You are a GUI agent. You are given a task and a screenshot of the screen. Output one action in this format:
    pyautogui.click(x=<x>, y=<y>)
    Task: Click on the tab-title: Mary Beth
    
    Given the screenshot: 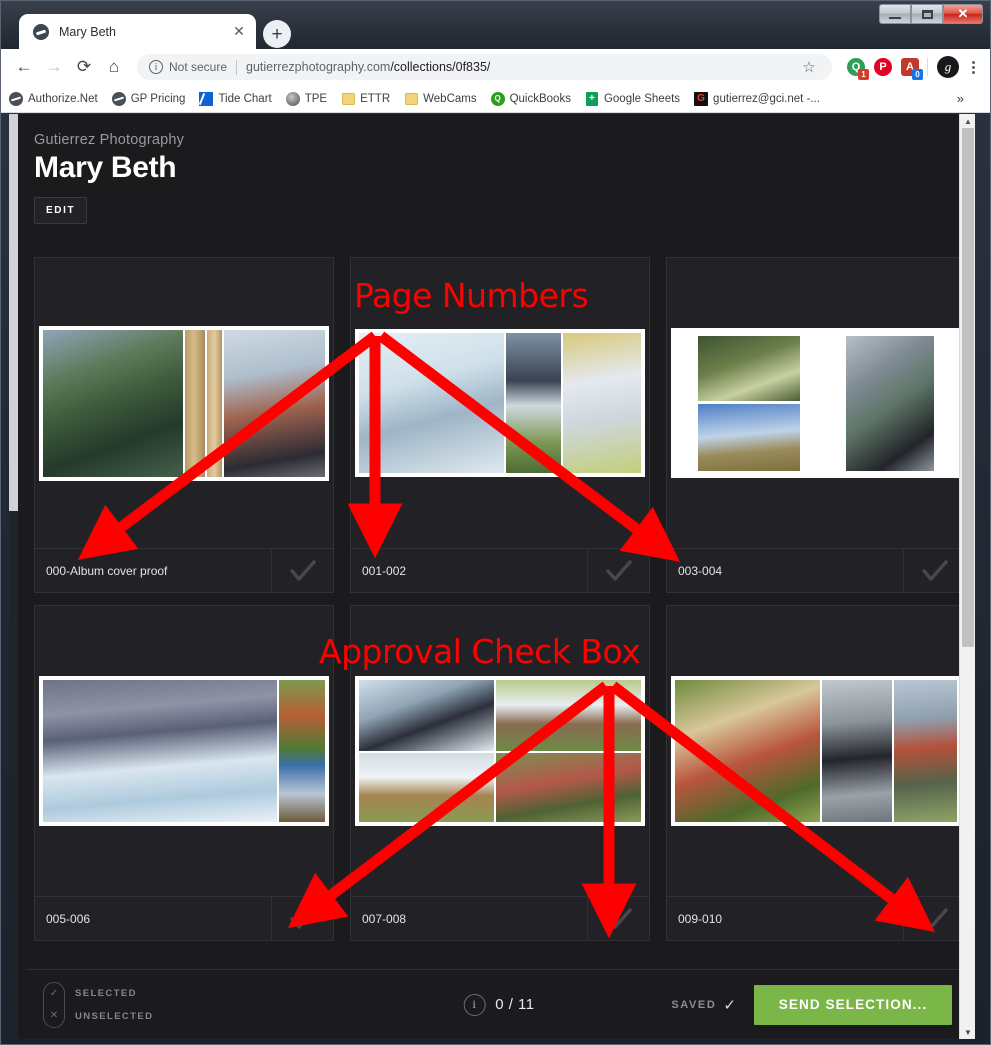 What is the action you would take?
    pyautogui.click(x=87, y=31)
    